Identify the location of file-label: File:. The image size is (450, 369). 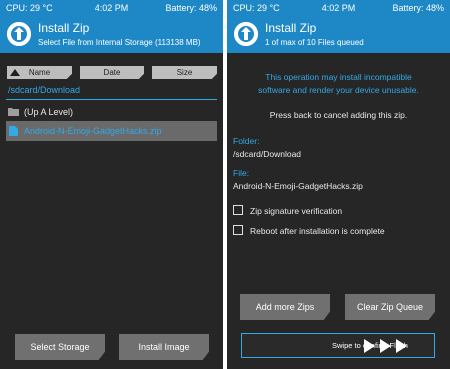
(241, 173).